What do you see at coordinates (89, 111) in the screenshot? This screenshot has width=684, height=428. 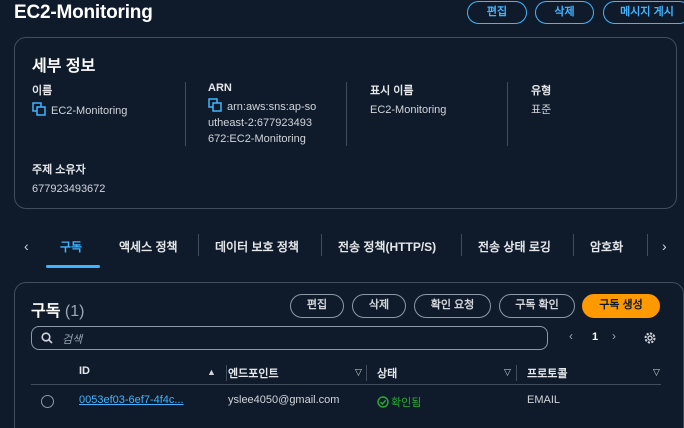 I see `name-value: EC2-Monitoring` at bounding box center [89, 111].